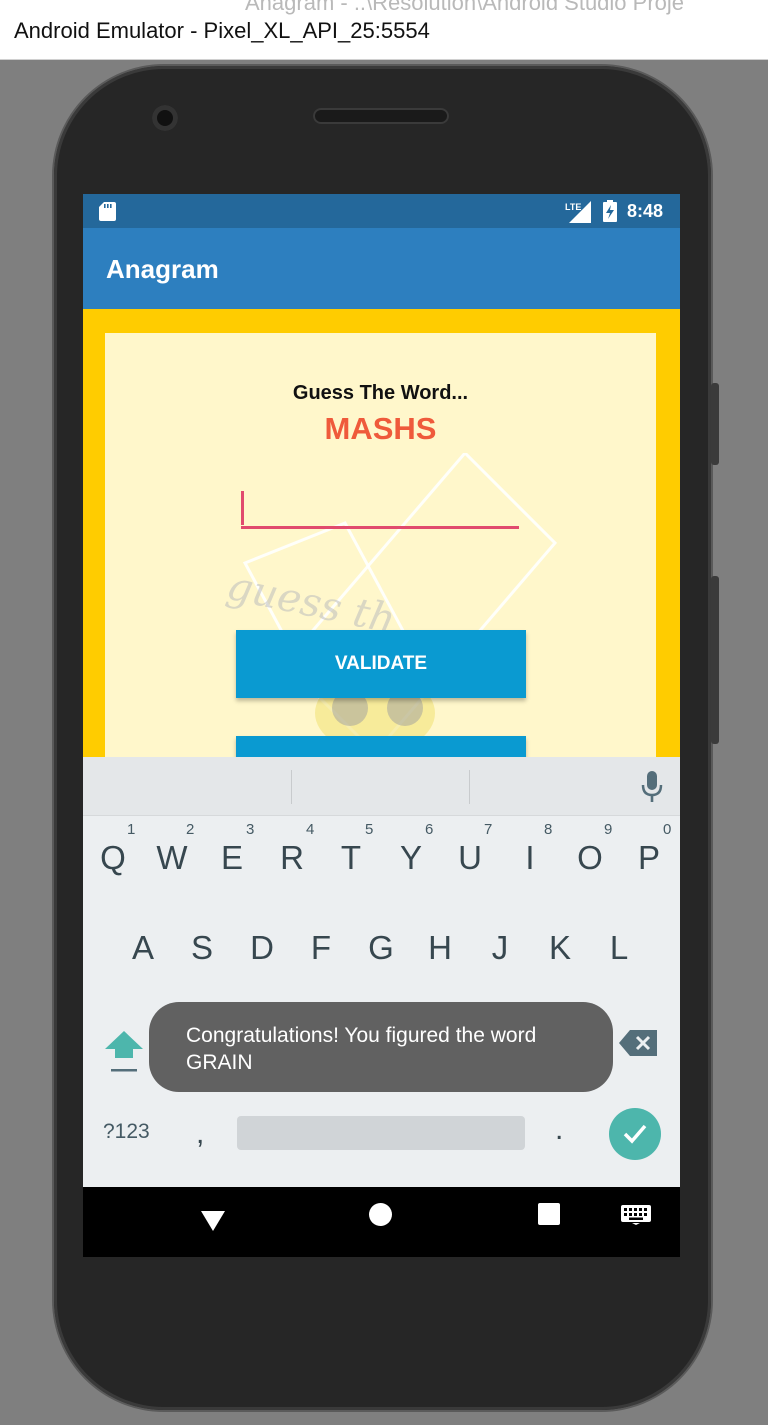  Describe the element at coordinates (381, 1133) in the screenshot. I see `space-key` at that location.